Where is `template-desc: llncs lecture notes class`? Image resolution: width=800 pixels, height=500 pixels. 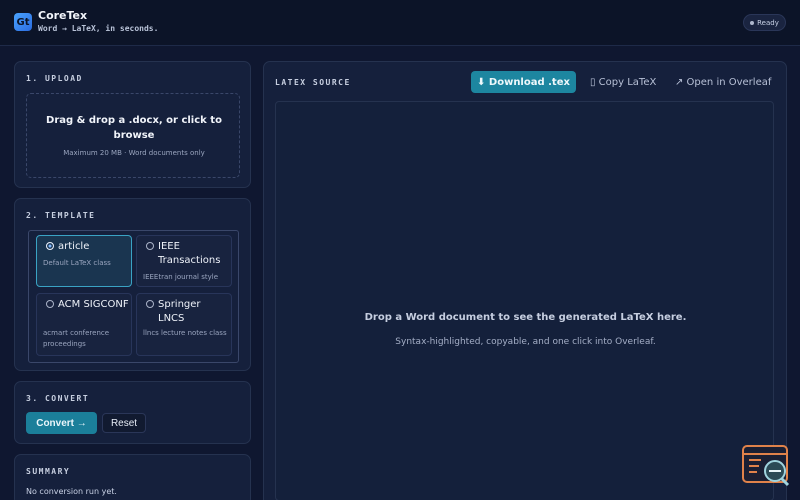
template-desc: llncs lecture notes class is located at coordinates (185, 333).